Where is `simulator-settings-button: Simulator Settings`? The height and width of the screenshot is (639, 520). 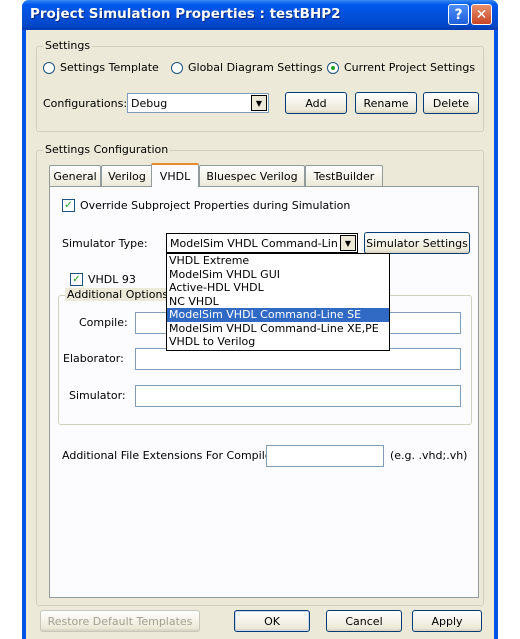 simulator-settings-button: Simulator Settings is located at coordinates (417, 243).